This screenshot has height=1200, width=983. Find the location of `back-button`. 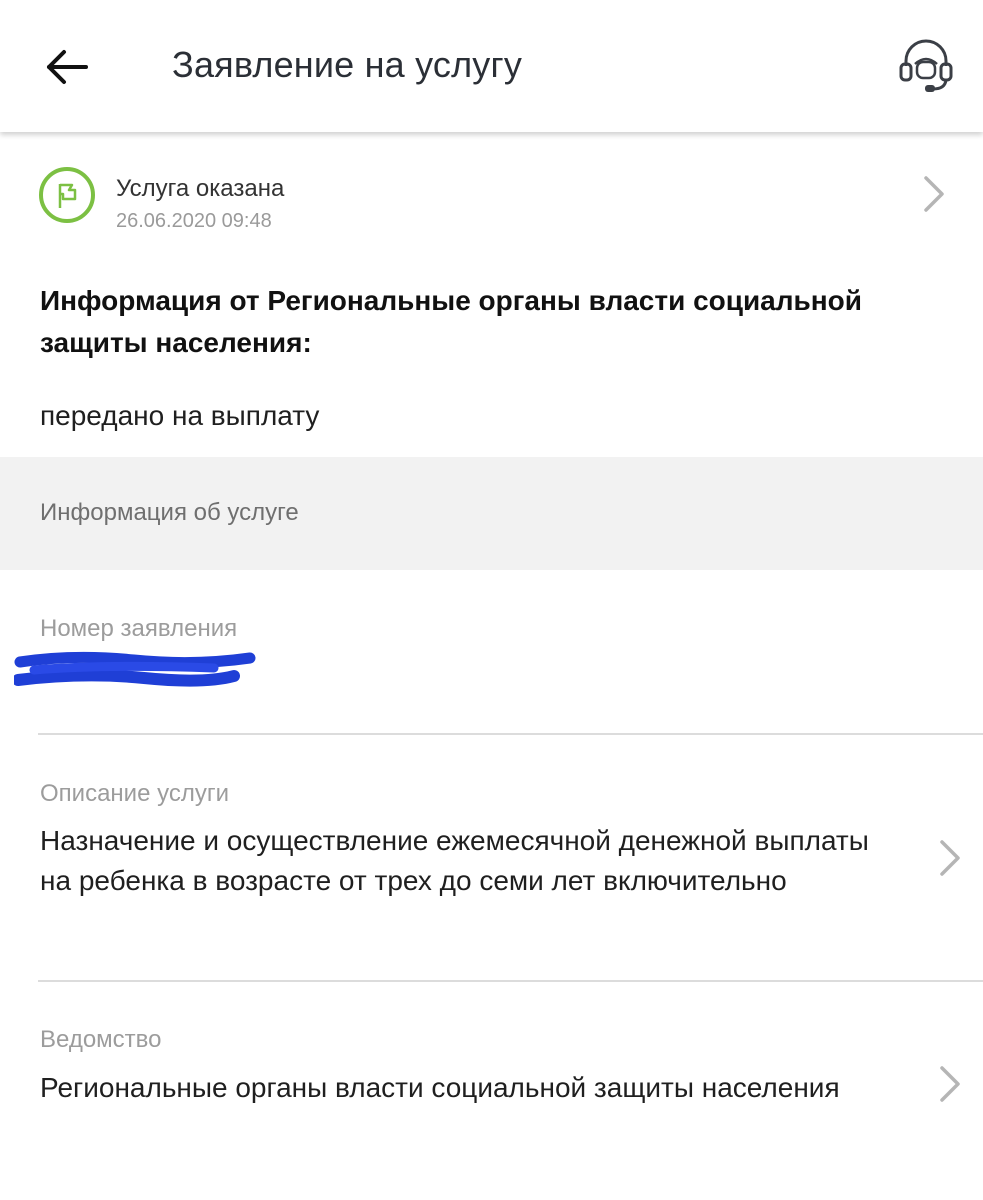

back-button is located at coordinates (67, 67).